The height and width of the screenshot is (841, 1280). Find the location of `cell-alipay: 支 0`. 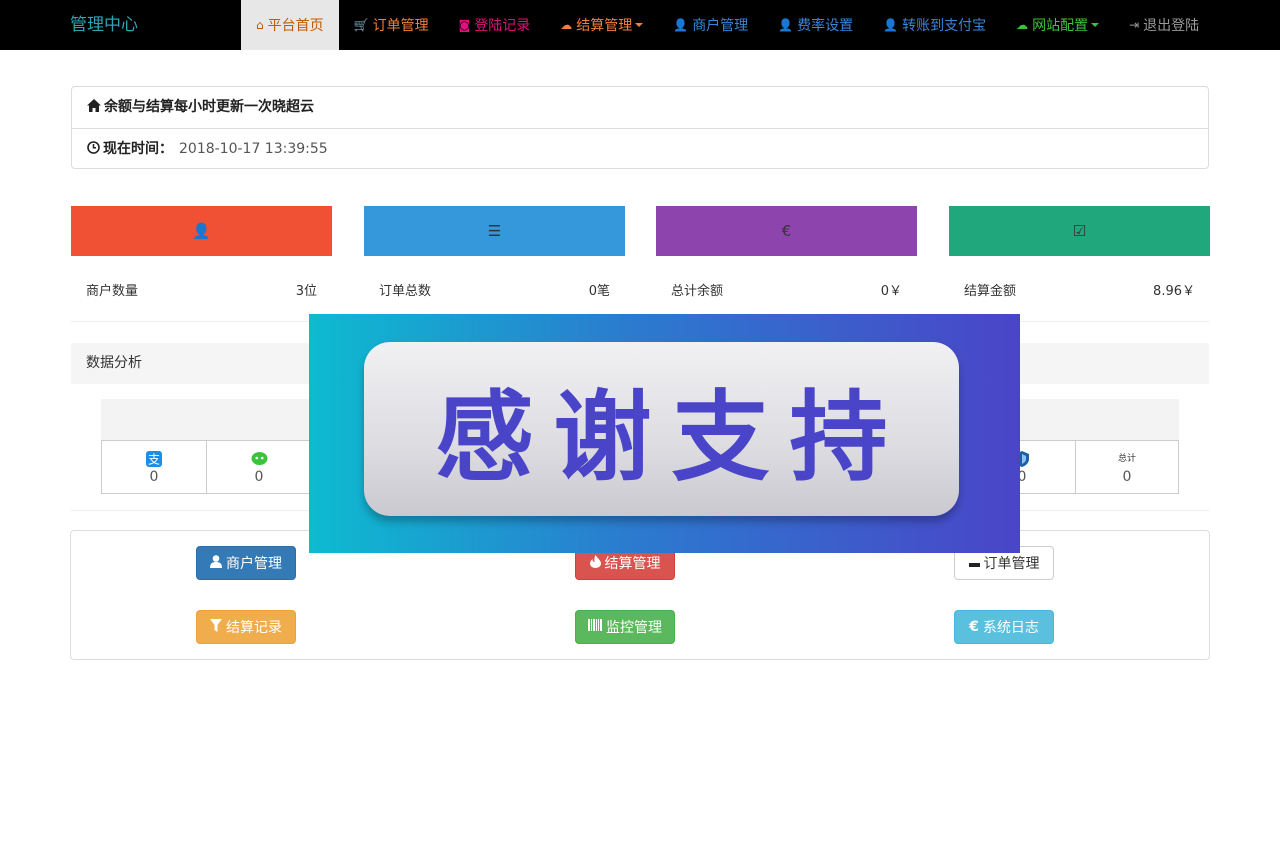

cell-alipay: 支 0 is located at coordinates (154, 467).